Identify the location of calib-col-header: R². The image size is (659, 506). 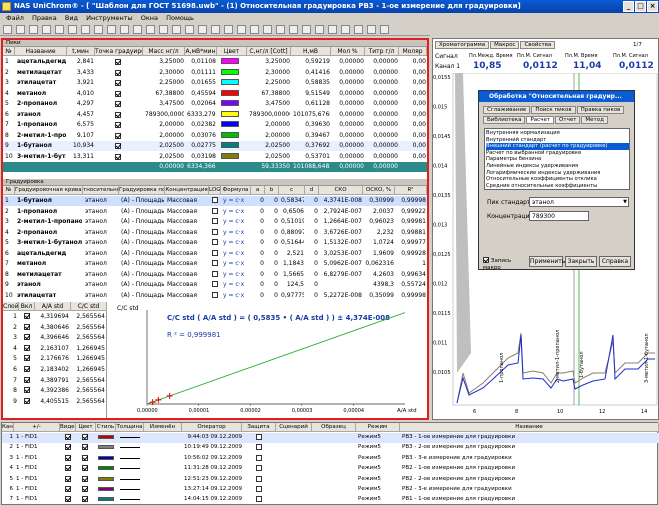
(411, 190).